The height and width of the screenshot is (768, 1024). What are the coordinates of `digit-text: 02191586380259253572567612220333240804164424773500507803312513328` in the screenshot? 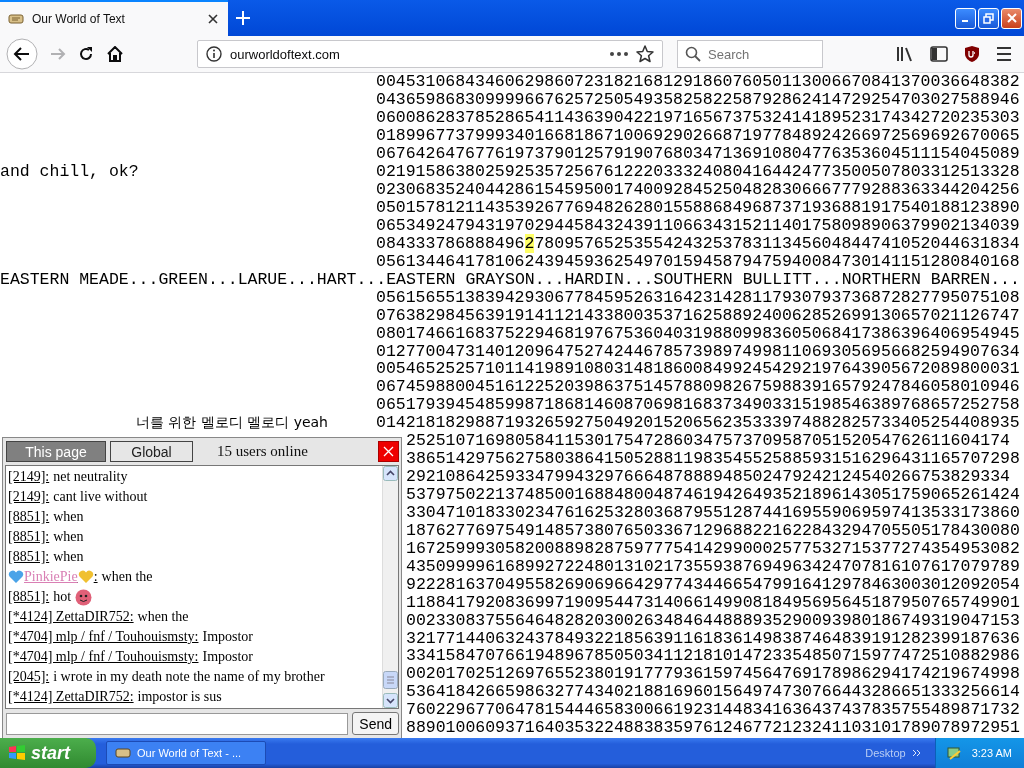 It's located at (698, 172).